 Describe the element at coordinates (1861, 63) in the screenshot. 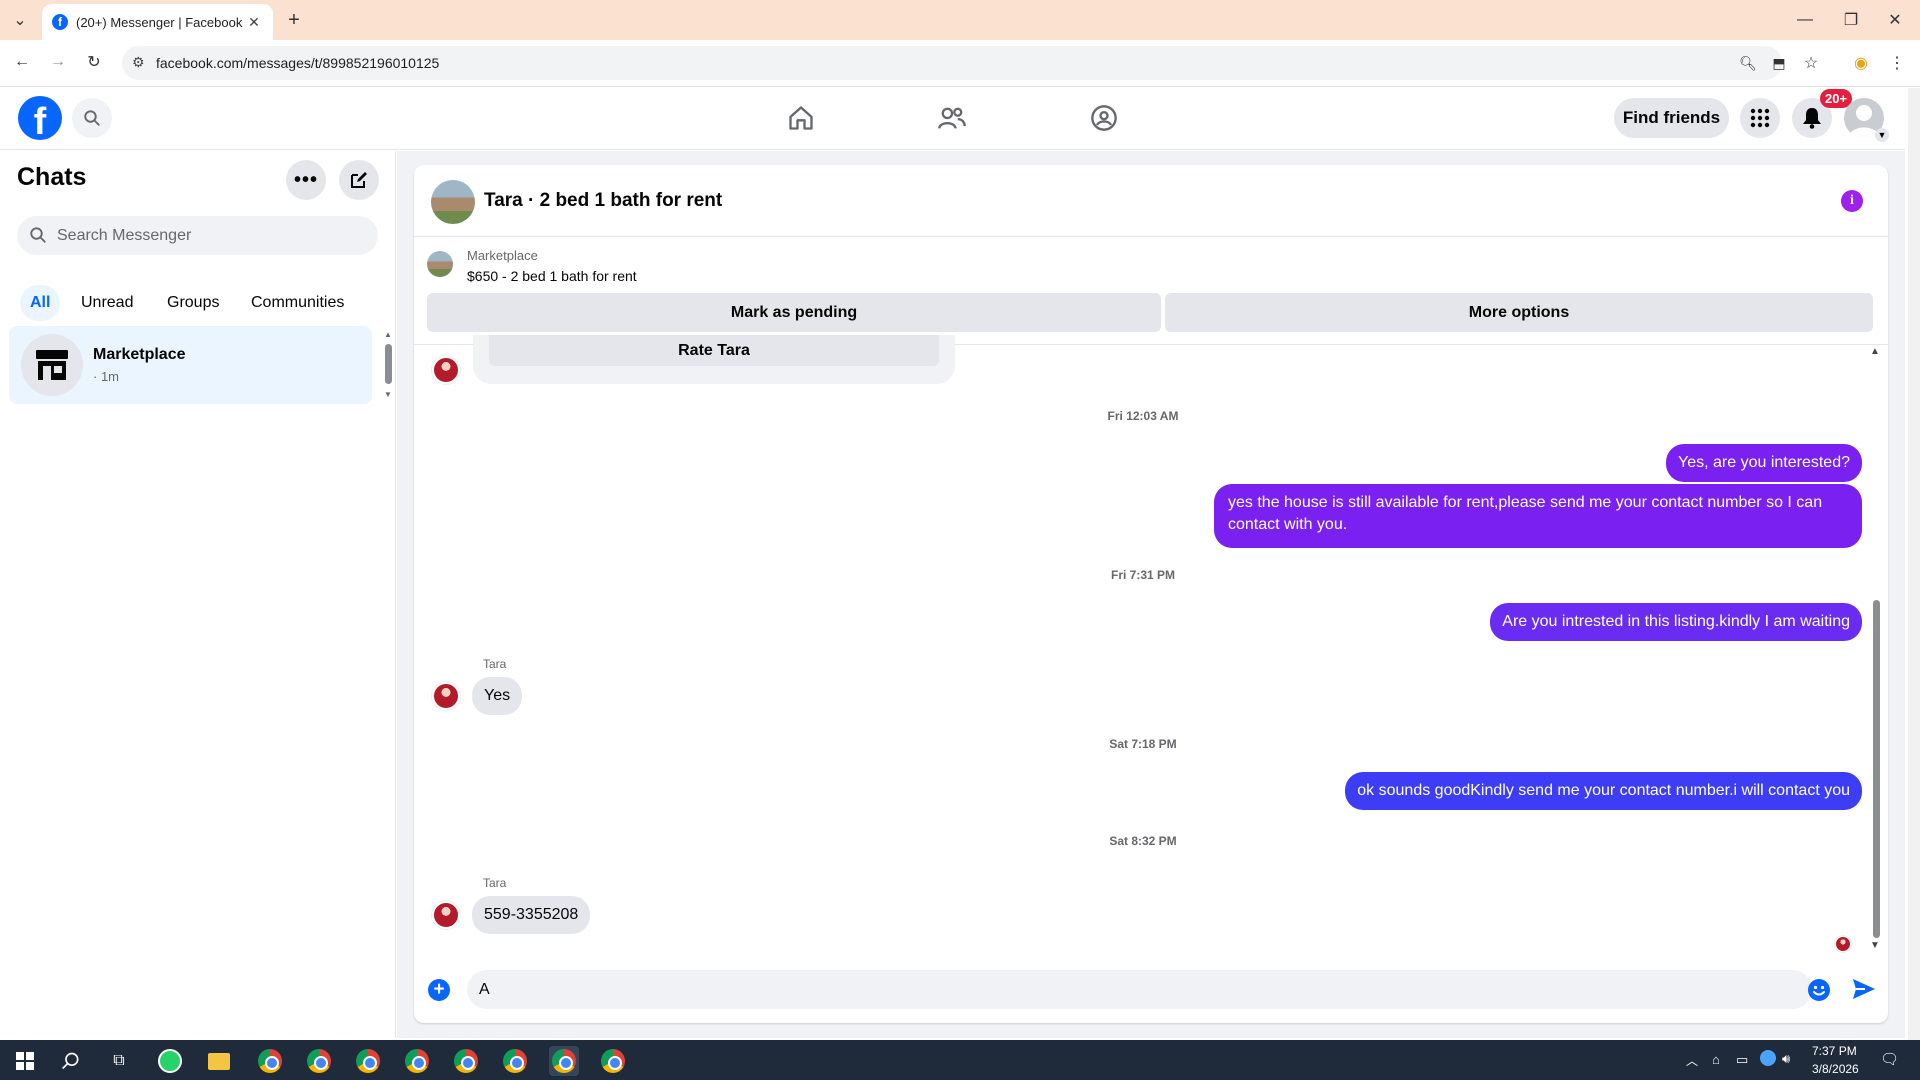

I see `profile-icon: ◉` at that location.